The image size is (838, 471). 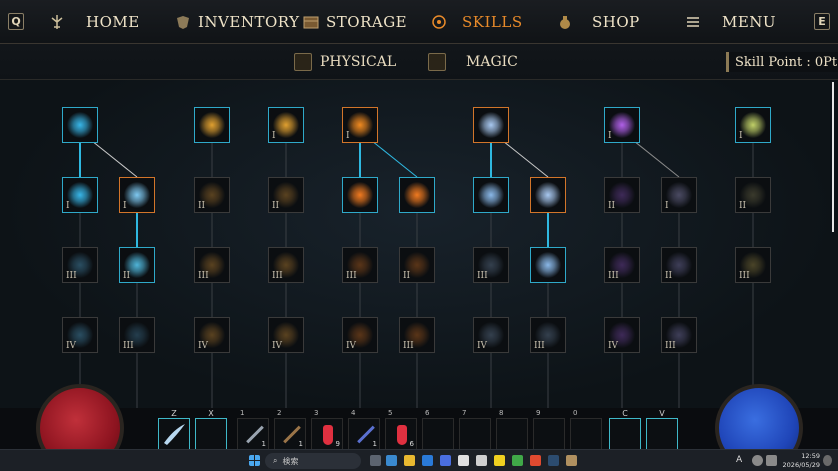 I want to click on notes-icon, so click(x=499, y=460).